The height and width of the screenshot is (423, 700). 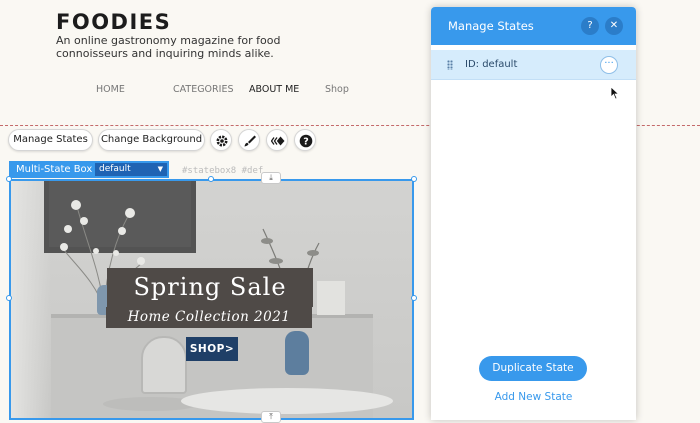 What do you see at coordinates (54, 169) in the screenshot?
I see `multi-state-box-title: Multi-State Box` at bounding box center [54, 169].